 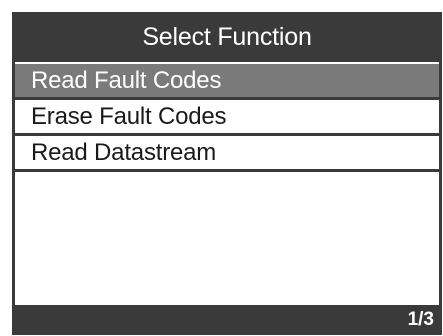 I want to click on page-indicator: 1/3, so click(x=420, y=319).